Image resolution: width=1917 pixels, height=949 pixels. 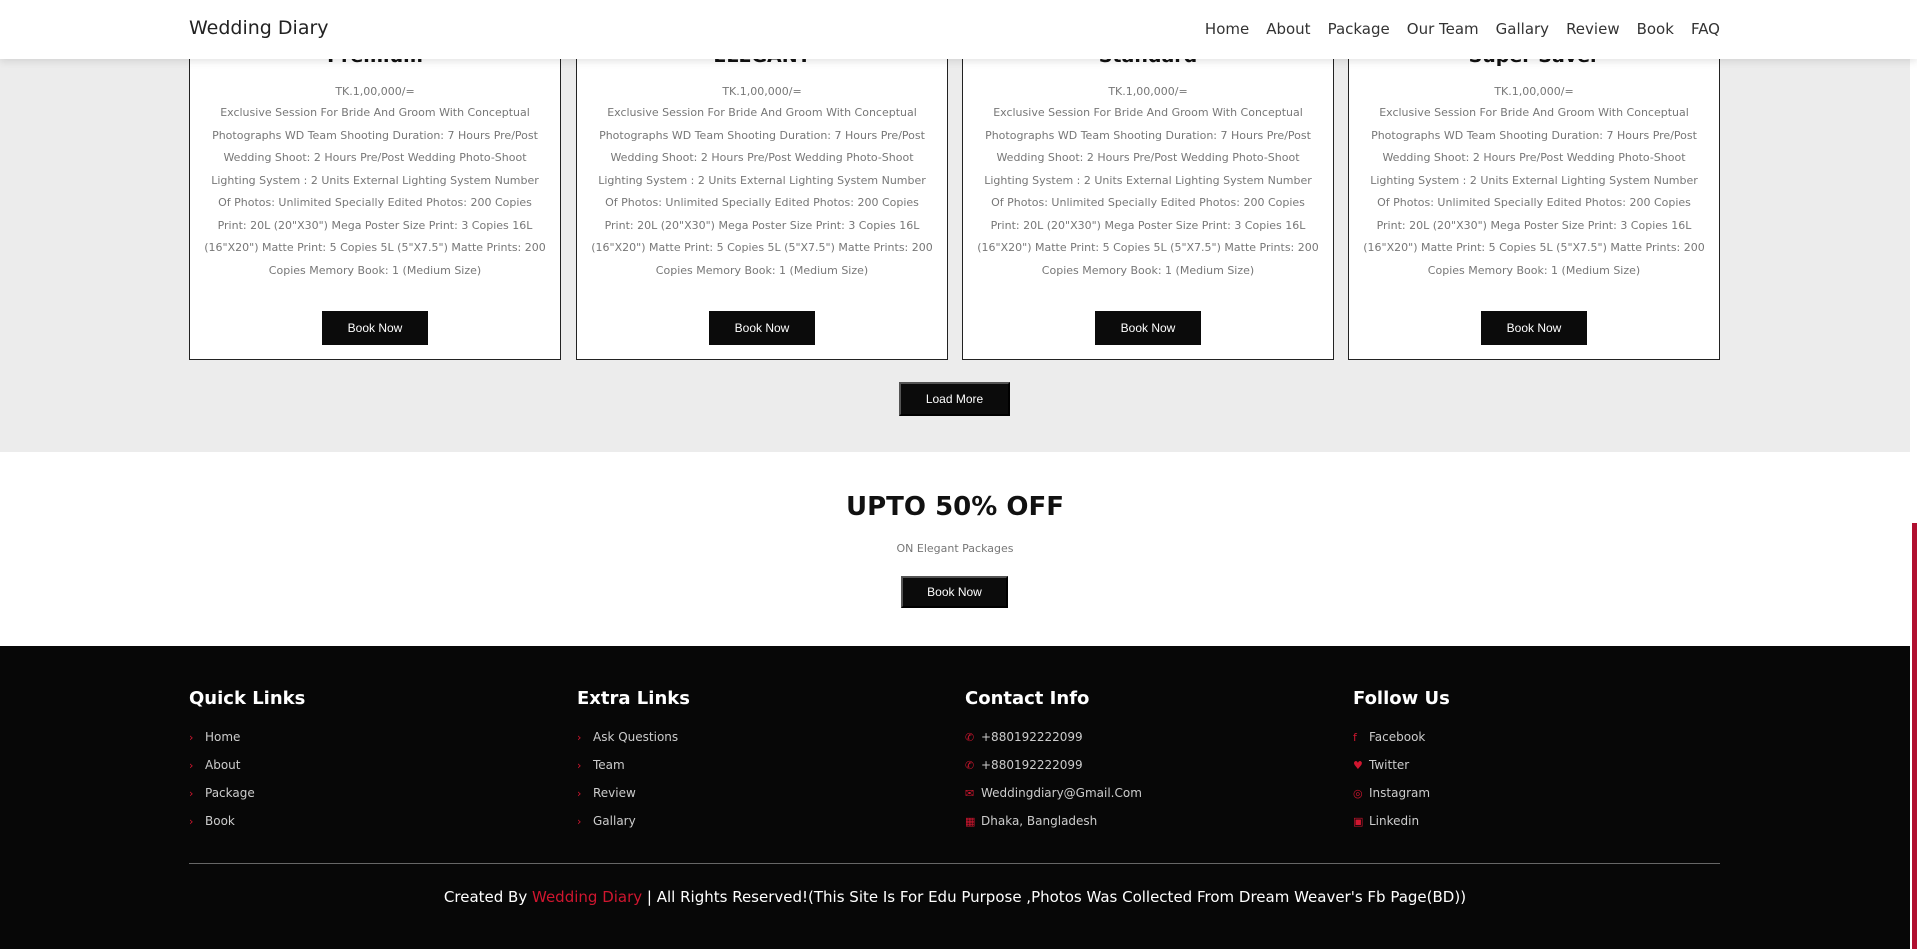 What do you see at coordinates (1513, 765) in the screenshot?
I see `social-twitter: ♥ Twitter` at bounding box center [1513, 765].